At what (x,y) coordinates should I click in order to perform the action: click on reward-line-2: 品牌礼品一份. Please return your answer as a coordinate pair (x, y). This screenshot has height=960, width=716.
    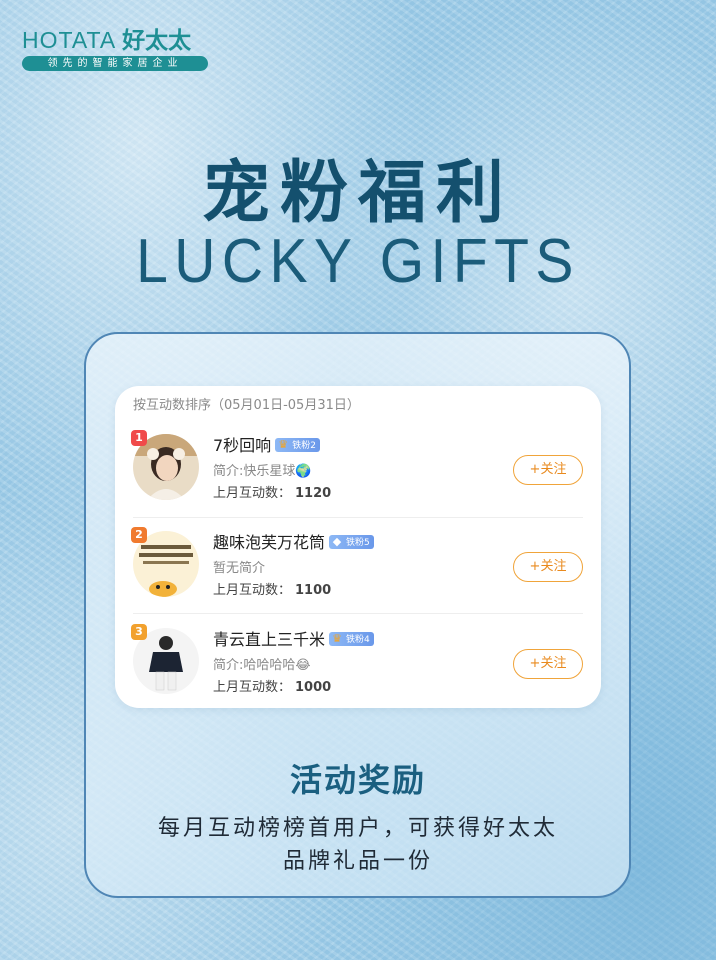
    Looking at the image, I should click on (357, 861).